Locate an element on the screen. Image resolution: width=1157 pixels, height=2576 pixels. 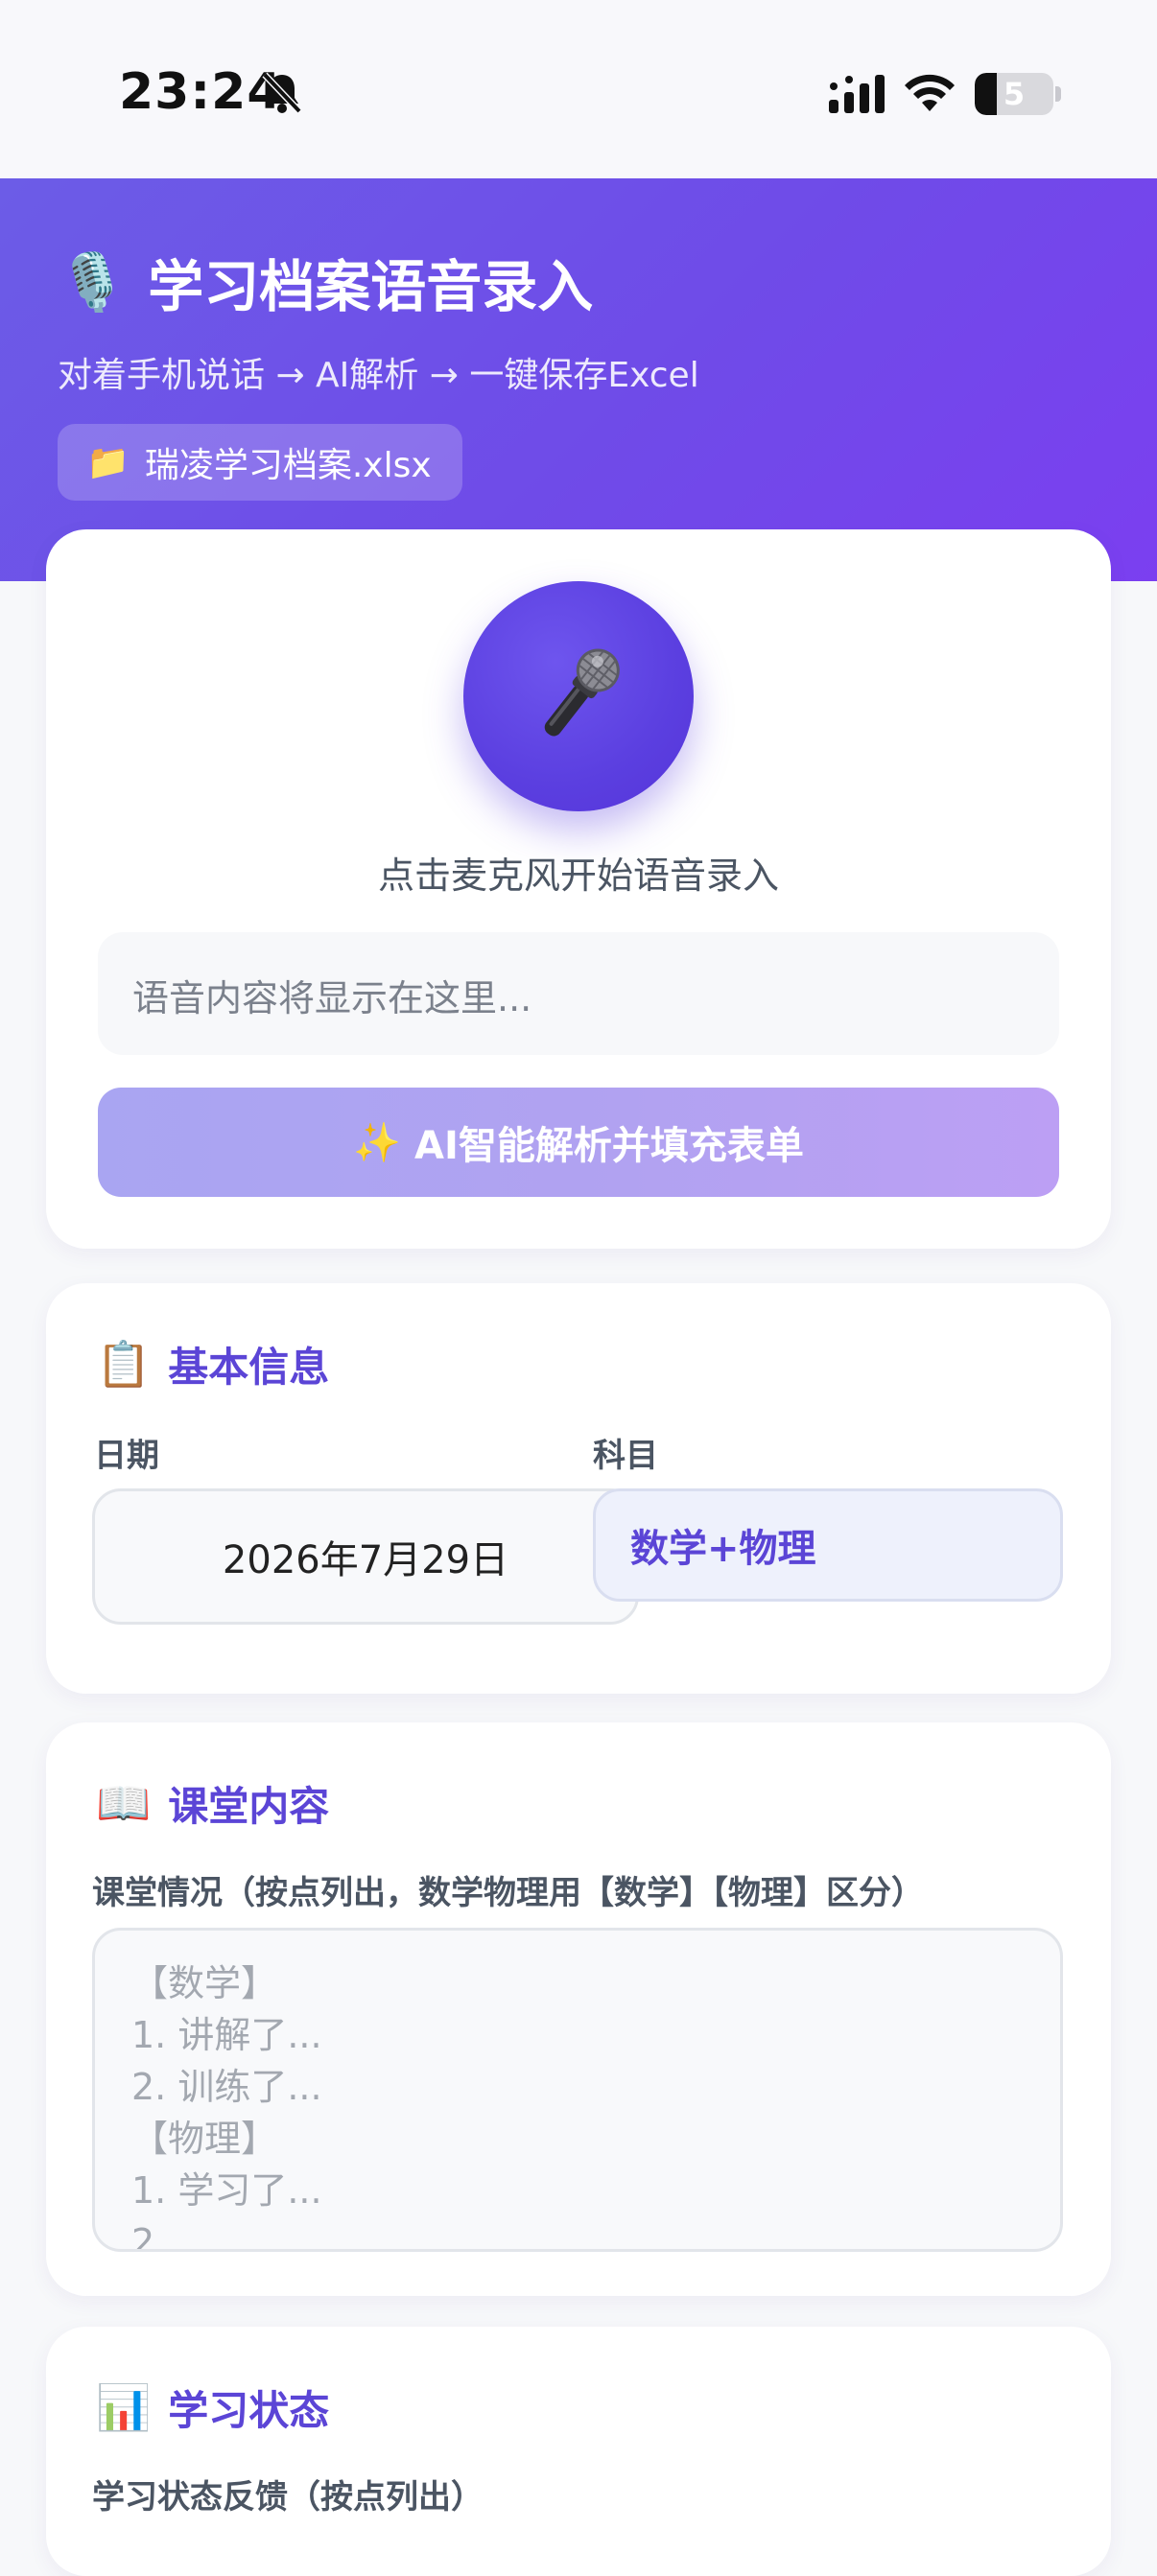
basic-info-title-text: 基本信息 is located at coordinates (249, 1367).